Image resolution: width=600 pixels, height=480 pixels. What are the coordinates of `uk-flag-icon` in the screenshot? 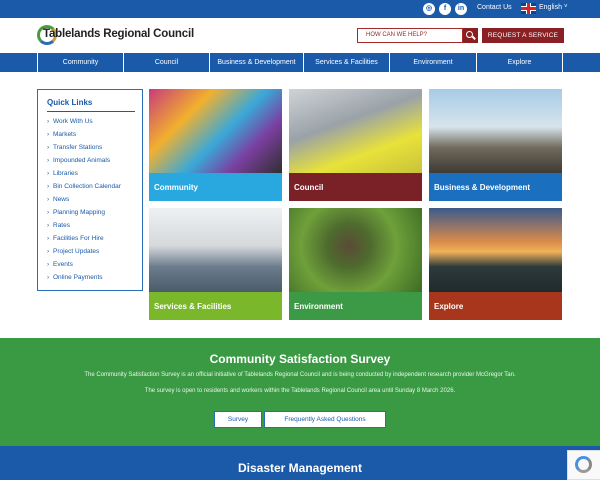 It's located at (528, 8).